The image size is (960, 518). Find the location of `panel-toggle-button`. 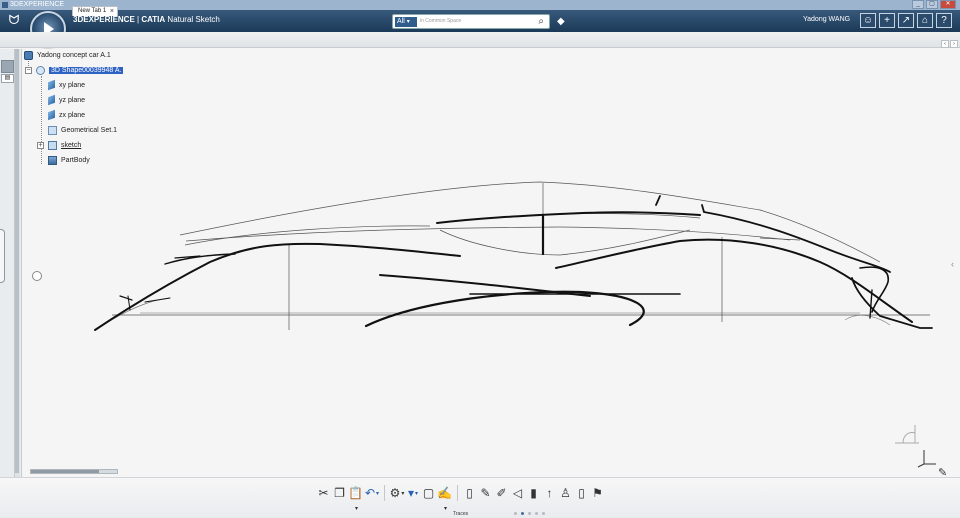

panel-toggle-button is located at coordinates (7, 66).